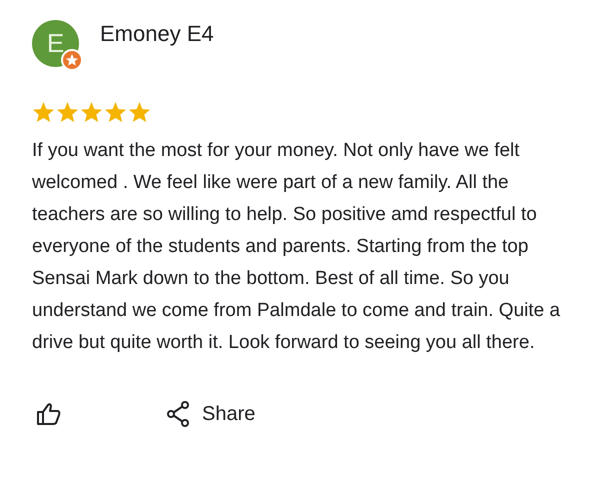 The width and height of the screenshot is (615, 485). Describe the element at coordinates (211, 414) in the screenshot. I see `share-button: Share` at that location.